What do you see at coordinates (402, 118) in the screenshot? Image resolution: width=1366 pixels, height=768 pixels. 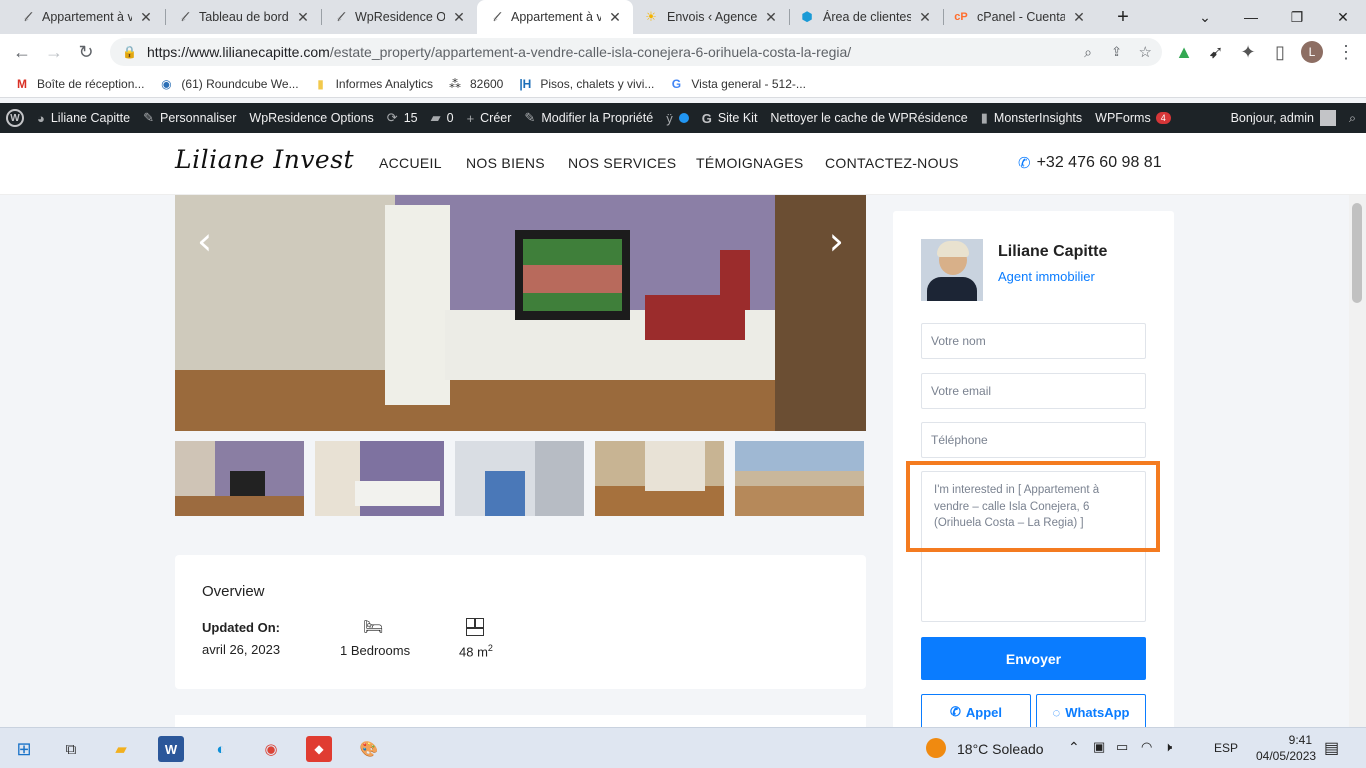 I see `wp-updates-link: ⟳ 15` at bounding box center [402, 118].